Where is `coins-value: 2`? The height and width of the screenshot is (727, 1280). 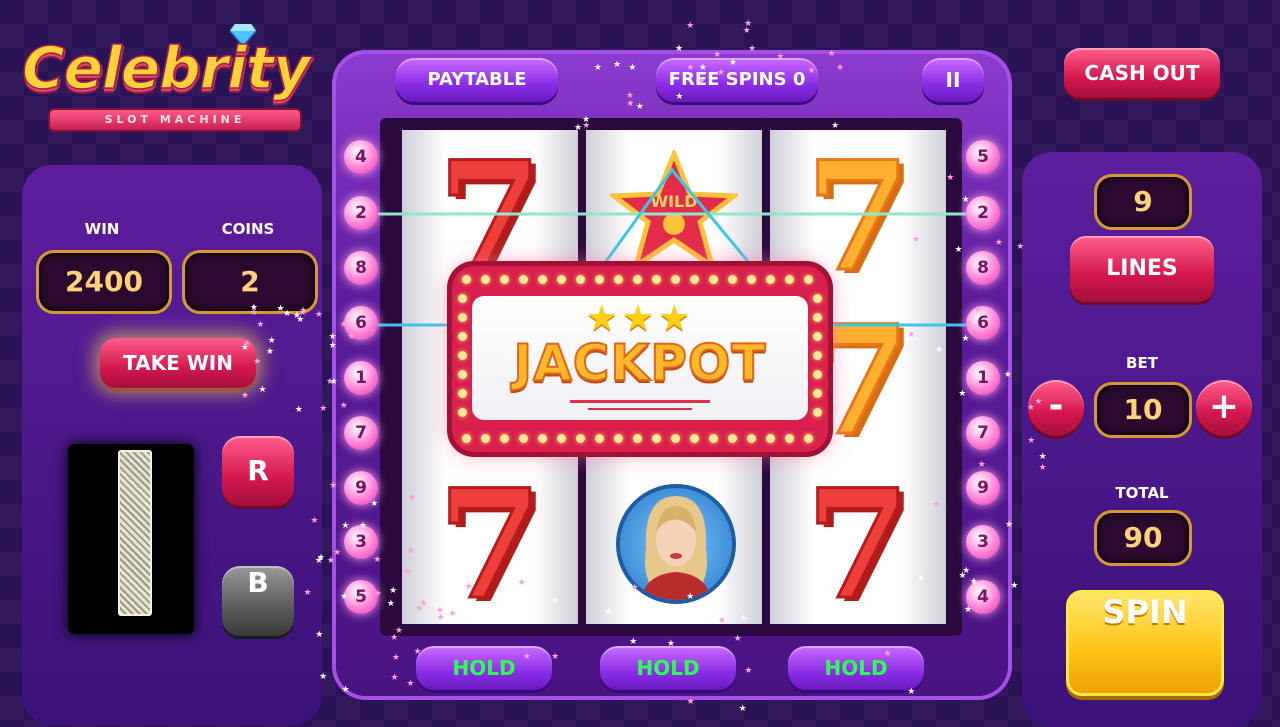
coins-value: 2 is located at coordinates (250, 282).